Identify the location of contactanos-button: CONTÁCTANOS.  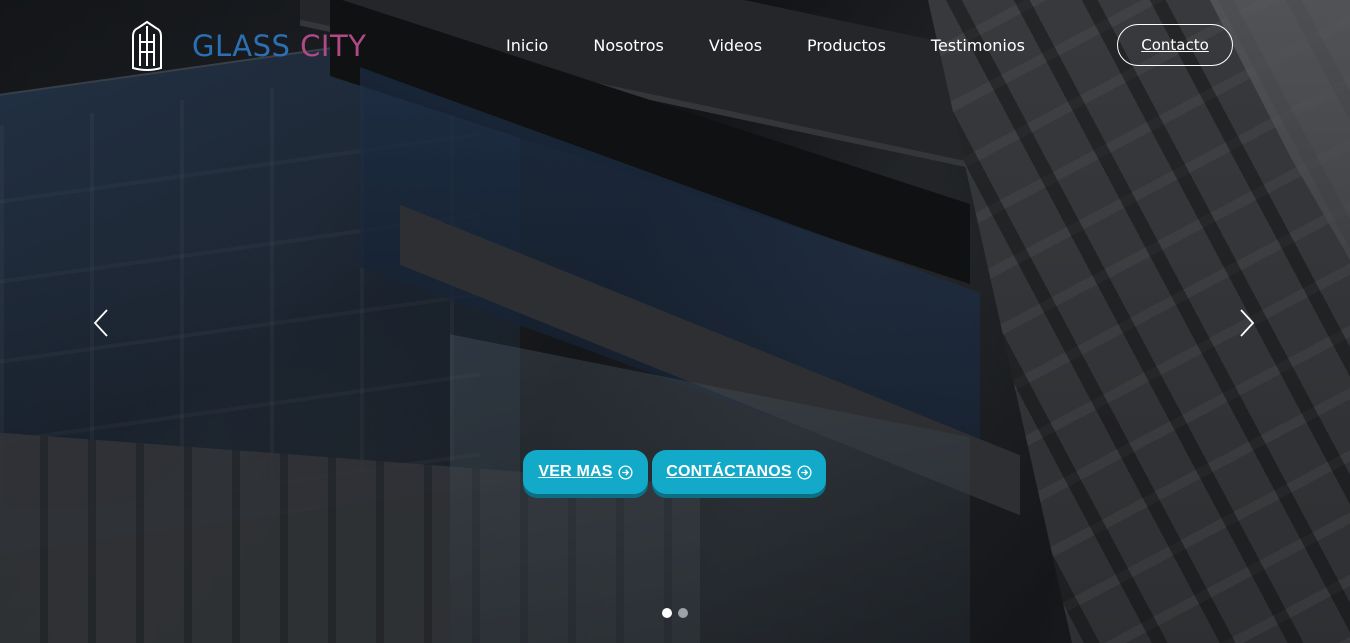
(739, 472).